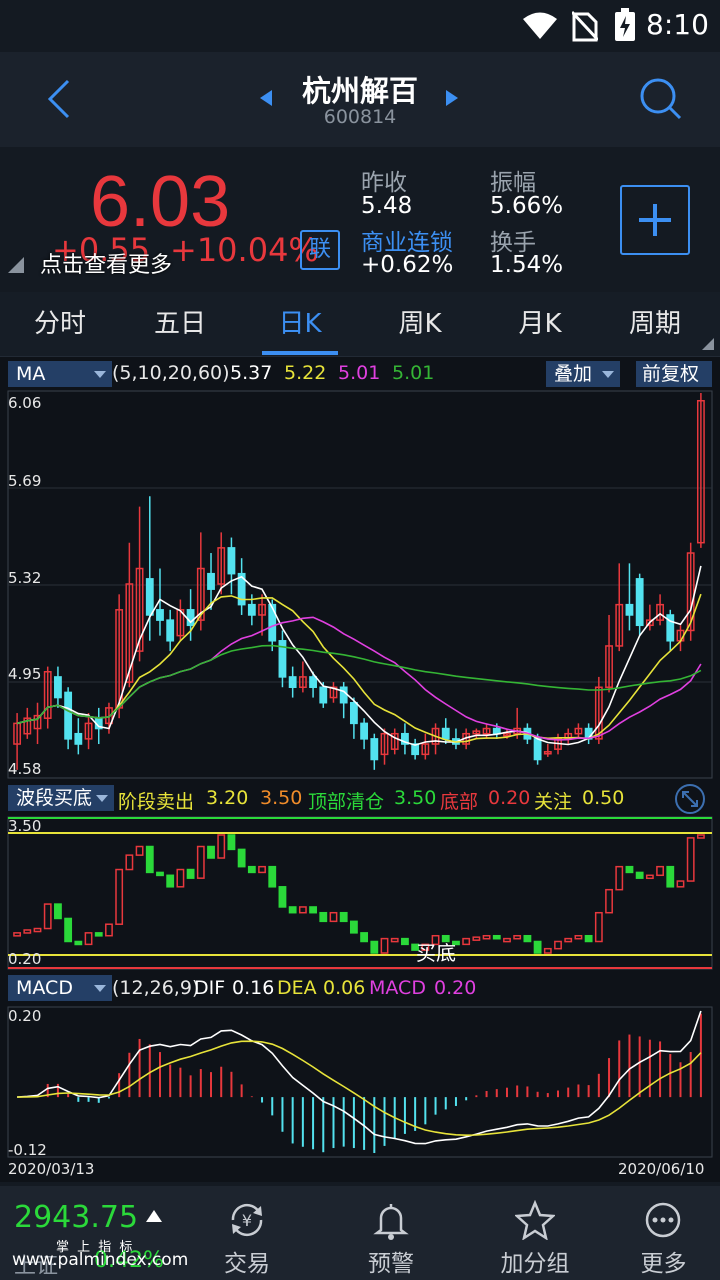  I want to click on prev-stock-icon, so click(266, 98).